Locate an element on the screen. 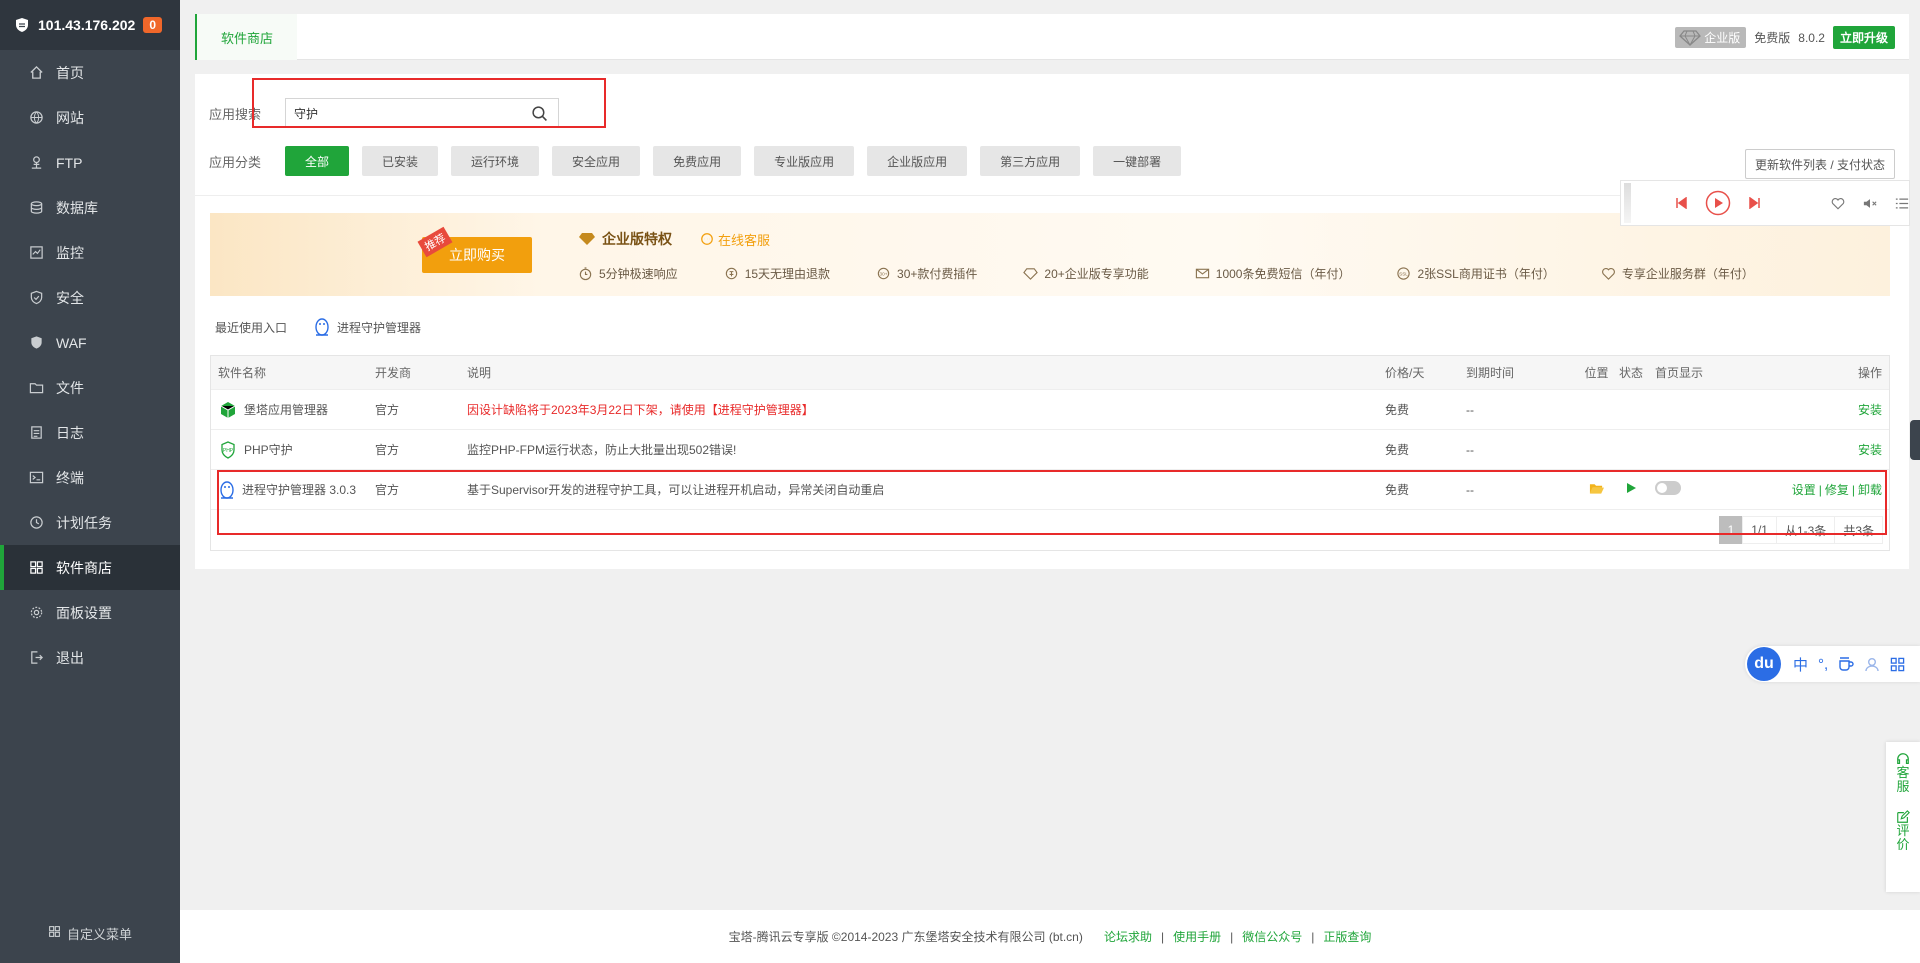 This screenshot has width=1920, height=963. ime-controls: 中 °, is located at coordinates (1849, 664).